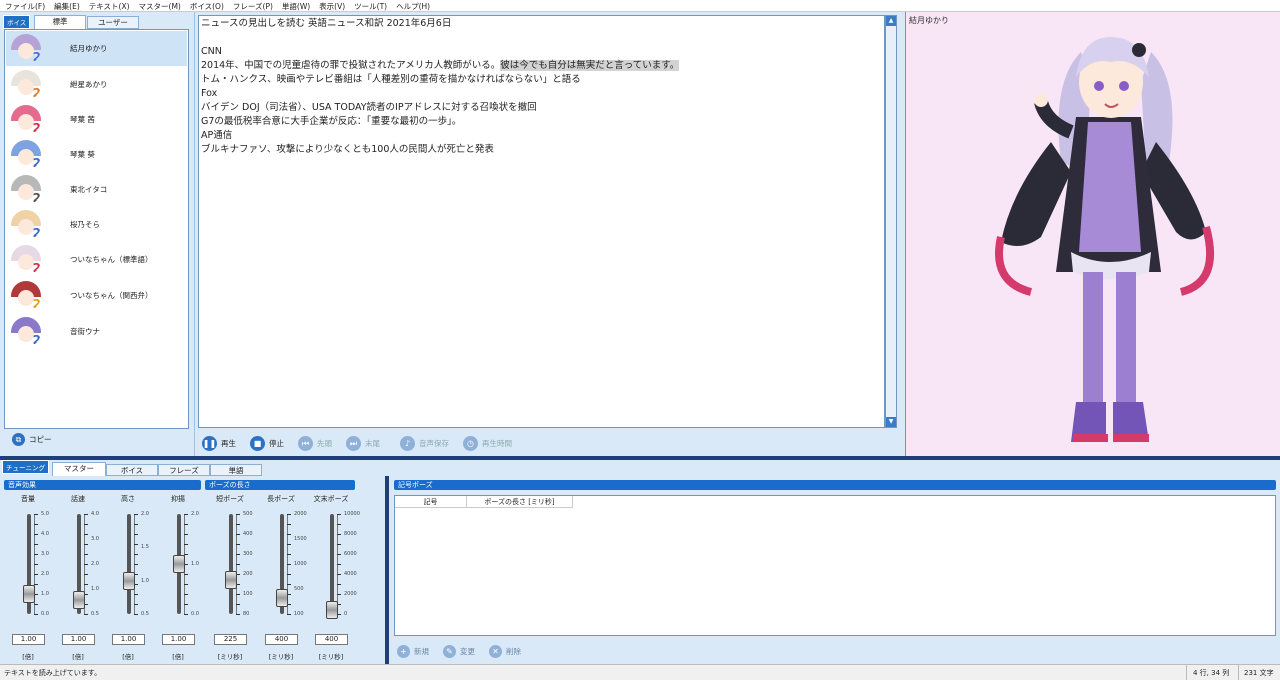  Describe the element at coordinates (891, 21) in the screenshot. I see `scroll-up-icon: ▲` at that location.